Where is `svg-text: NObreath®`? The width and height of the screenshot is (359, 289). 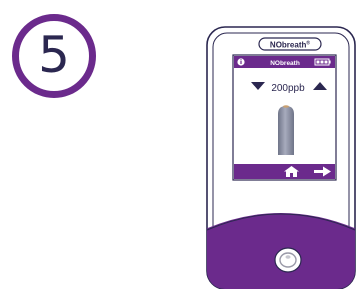 svg-text: NObreath® is located at coordinates (290, 45).